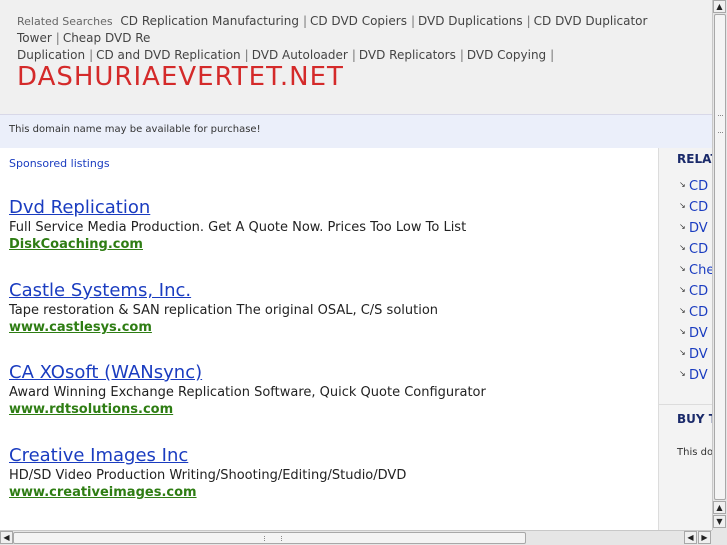 Image resolution: width=727 pixels, height=545 pixels. I want to click on related-search-link: CD and DVD Replication, so click(168, 55).